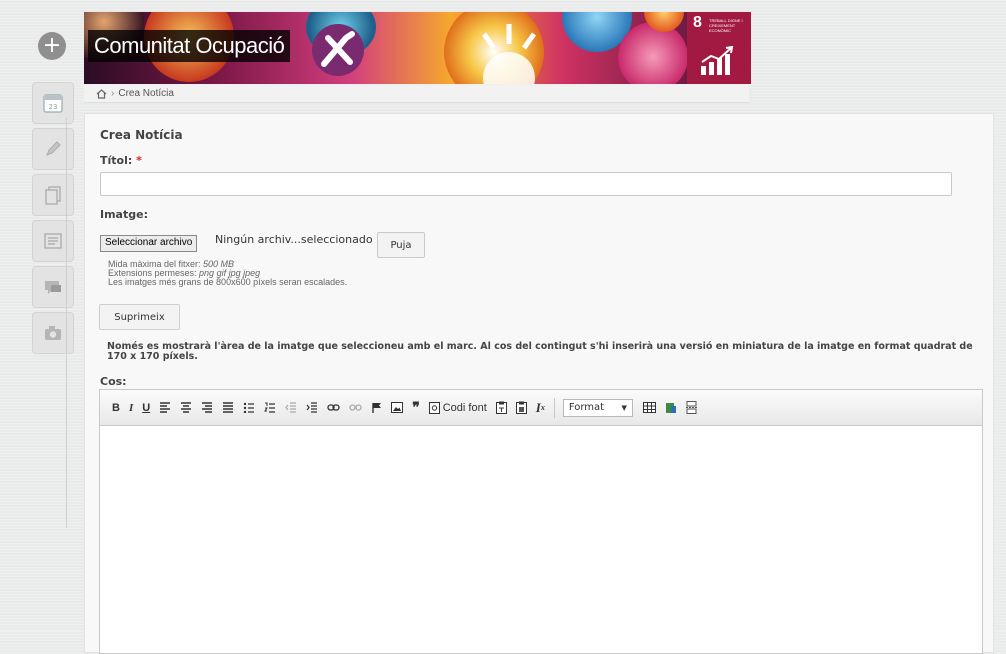 The height and width of the screenshot is (654, 1006). What do you see at coordinates (338, 50) in the screenshot?
I see `tools-icon` at bounding box center [338, 50].